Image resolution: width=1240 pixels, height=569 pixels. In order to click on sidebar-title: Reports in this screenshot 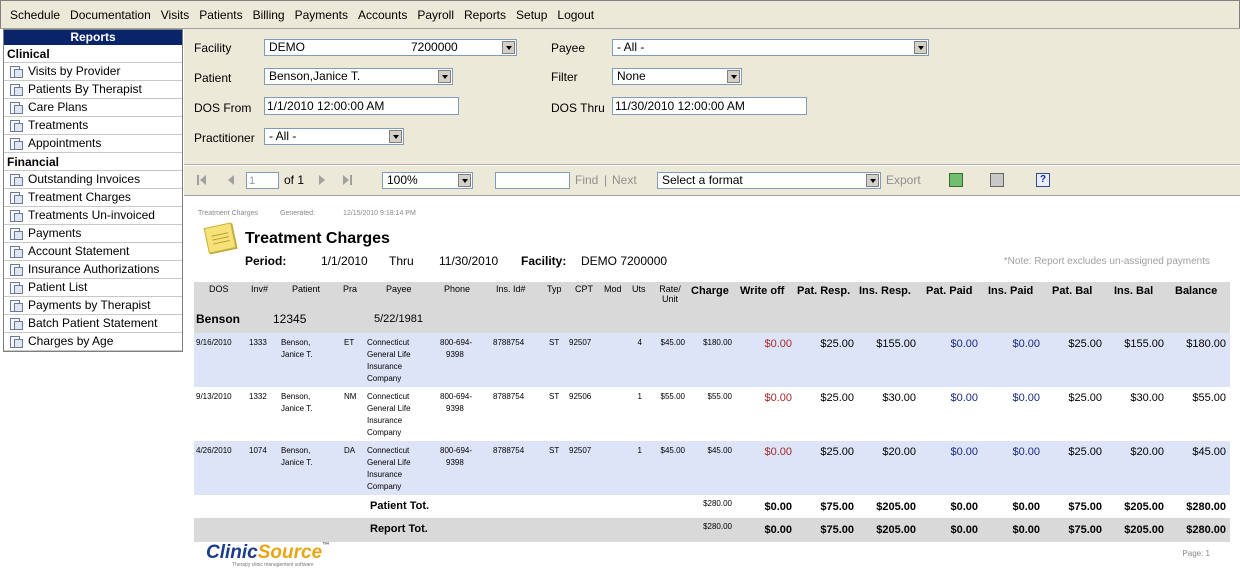, I will do `click(93, 37)`.